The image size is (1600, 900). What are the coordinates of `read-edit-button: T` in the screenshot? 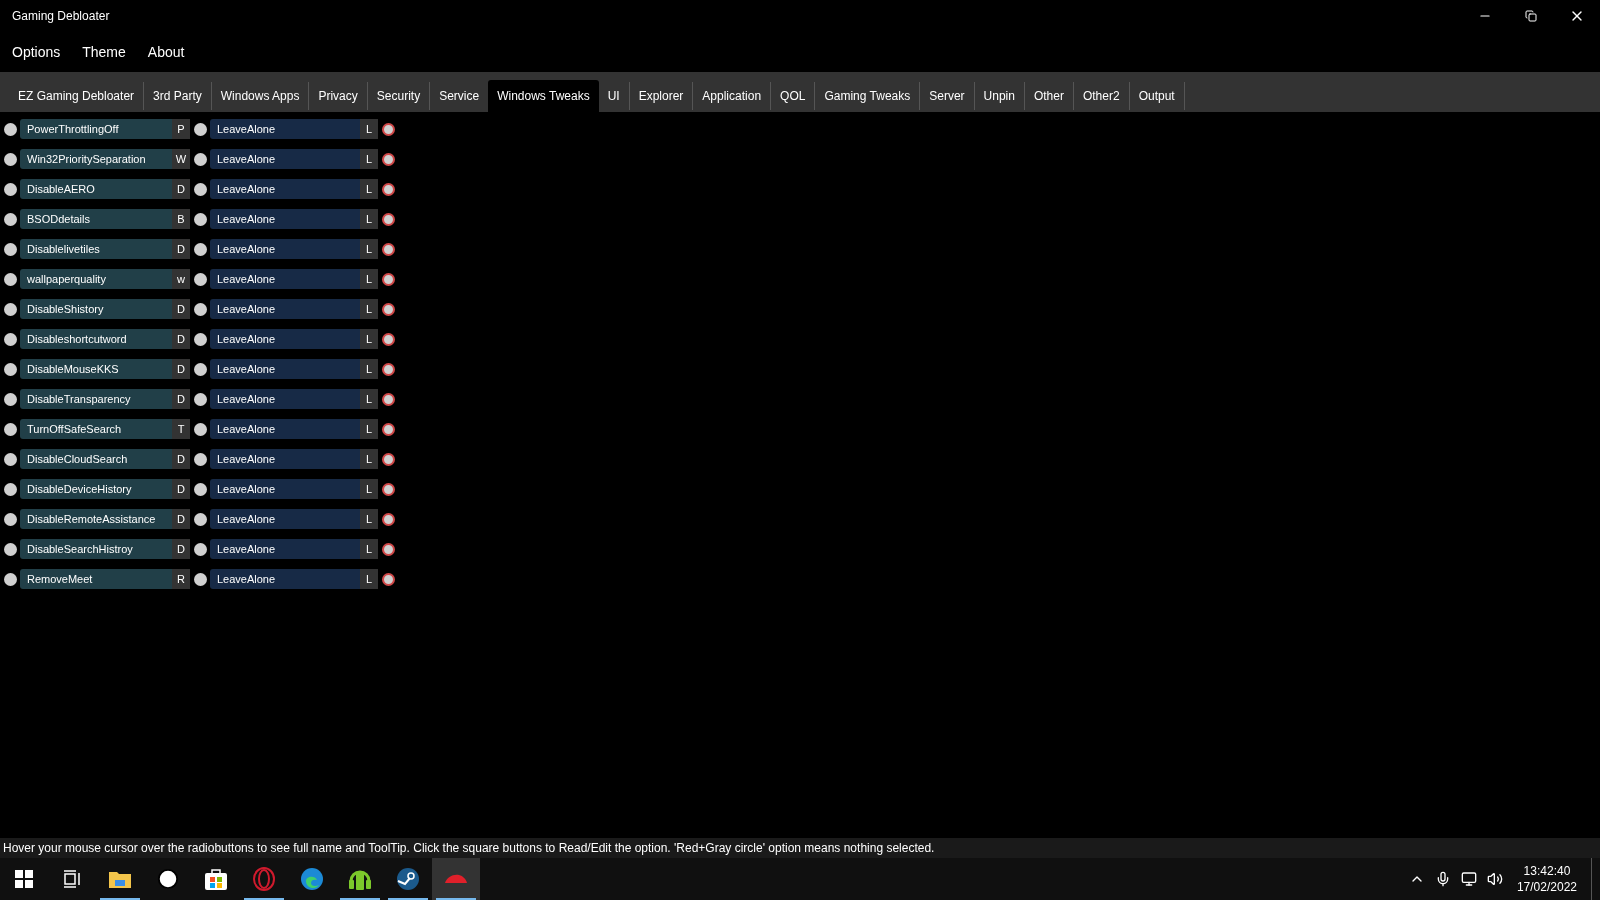 It's located at (181, 429).